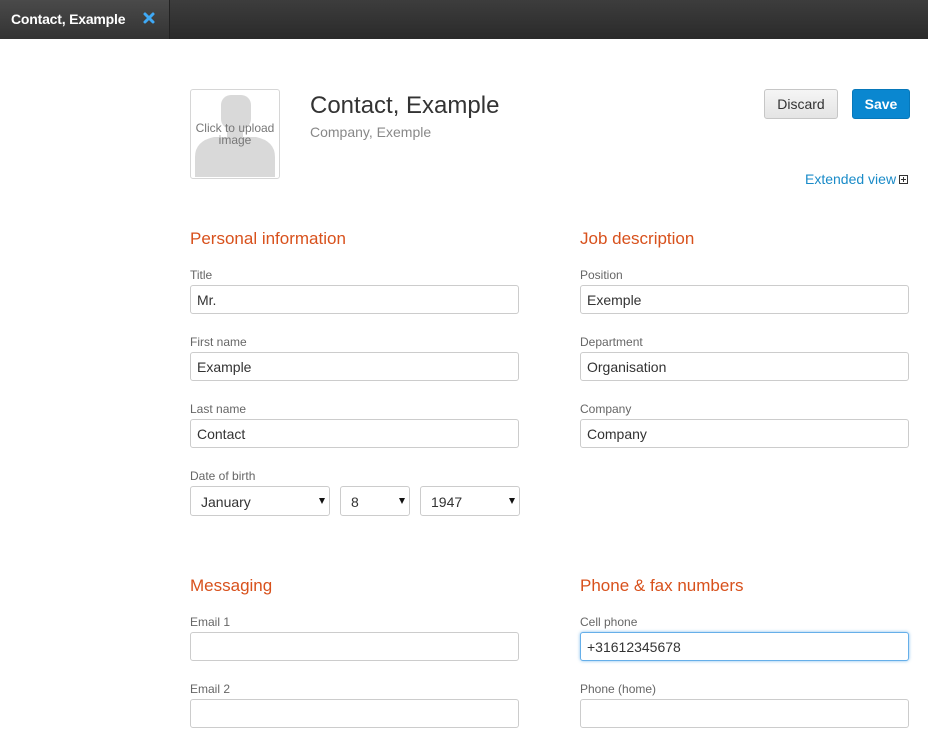  I want to click on department-input, so click(744, 366).